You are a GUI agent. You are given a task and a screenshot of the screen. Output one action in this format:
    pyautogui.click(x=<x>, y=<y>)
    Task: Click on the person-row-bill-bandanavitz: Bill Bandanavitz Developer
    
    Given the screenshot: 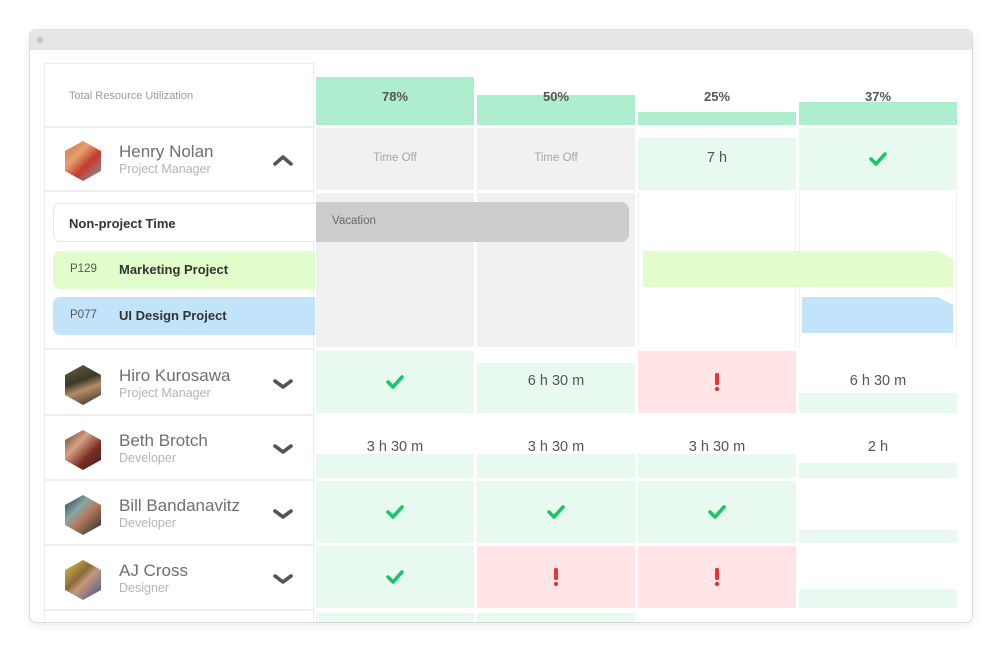 What is the action you would take?
    pyautogui.click(x=179, y=514)
    